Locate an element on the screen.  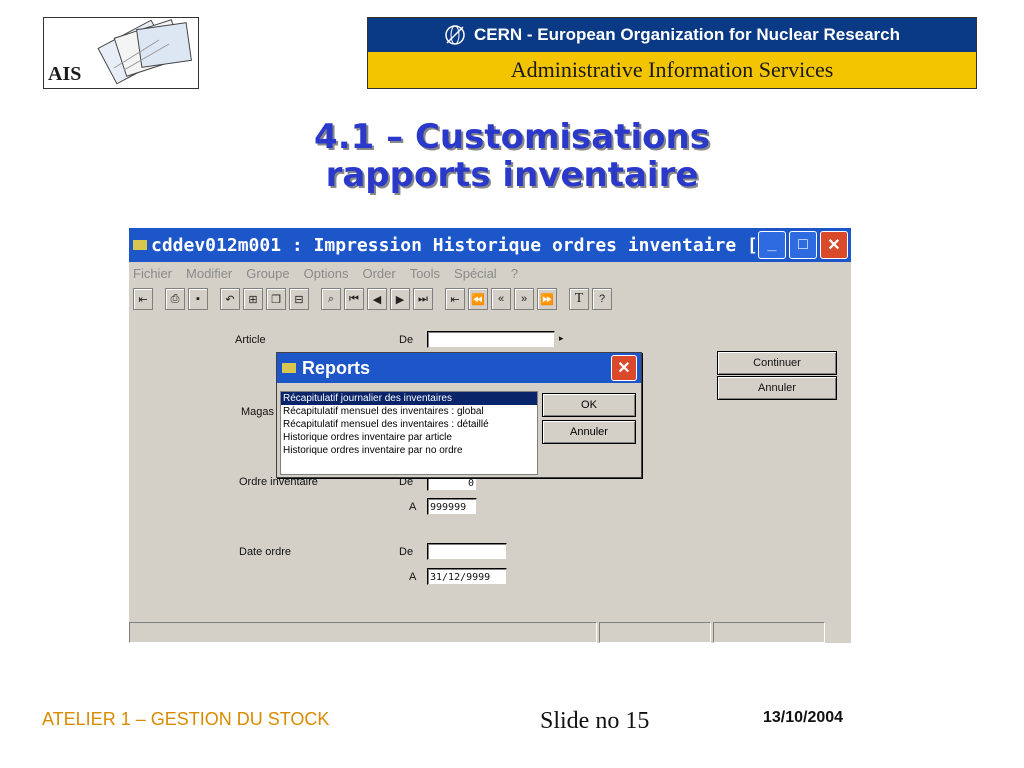
annuler-button: Annuler is located at coordinates (777, 388).